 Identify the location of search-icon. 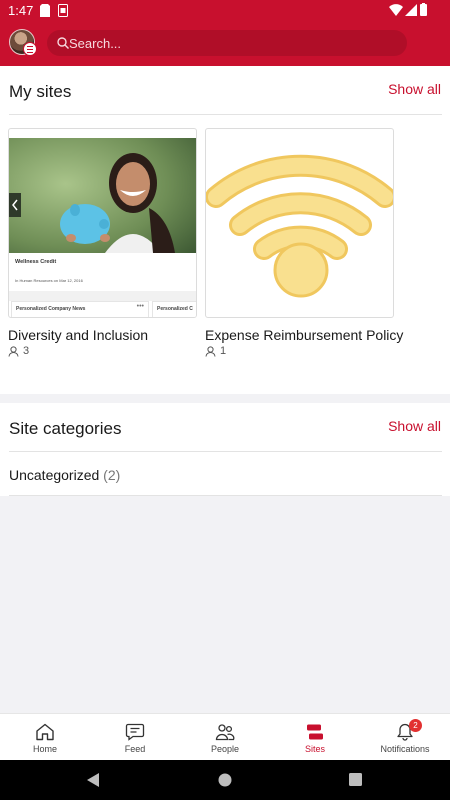
(63, 43).